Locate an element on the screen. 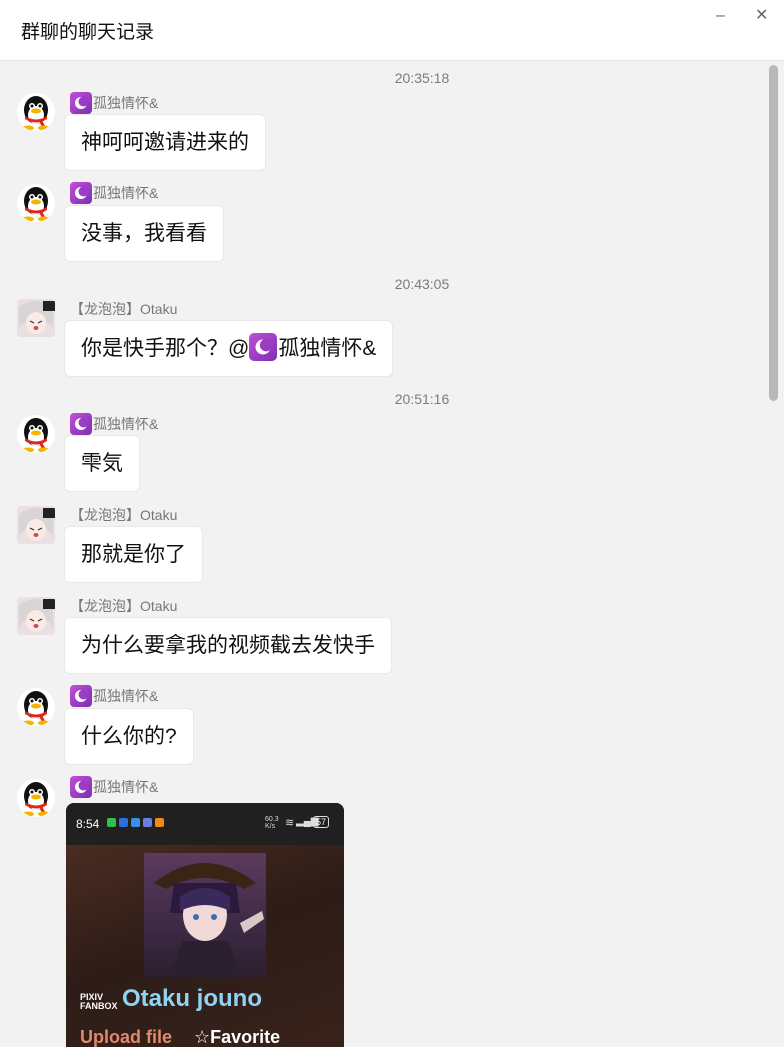  notification-icons is located at coordinates (135, 822).